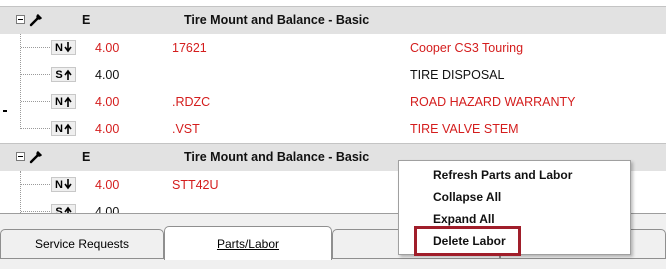 The image size is (666, 269). What do you see at coordinates (457, 75) in the screenshot?
I see `part-description: TIRE DISPOSAL` at bounding box center [457, 75].